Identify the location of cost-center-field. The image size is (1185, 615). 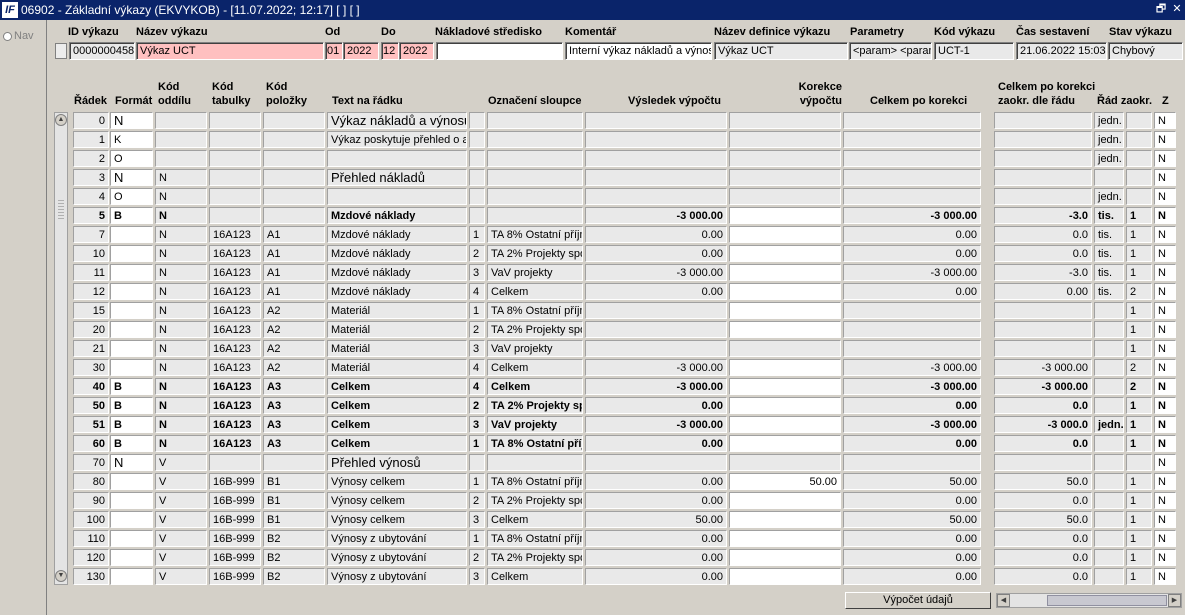
(499, 51).